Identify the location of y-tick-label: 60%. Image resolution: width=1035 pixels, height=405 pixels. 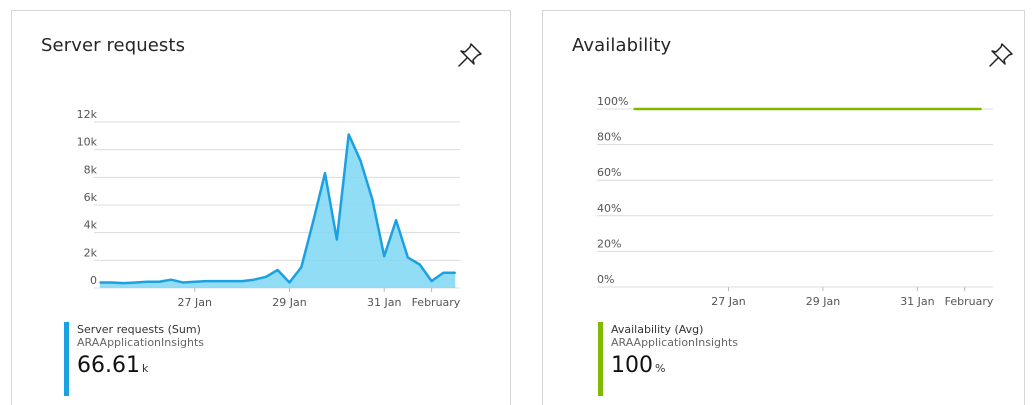
(609, 172).